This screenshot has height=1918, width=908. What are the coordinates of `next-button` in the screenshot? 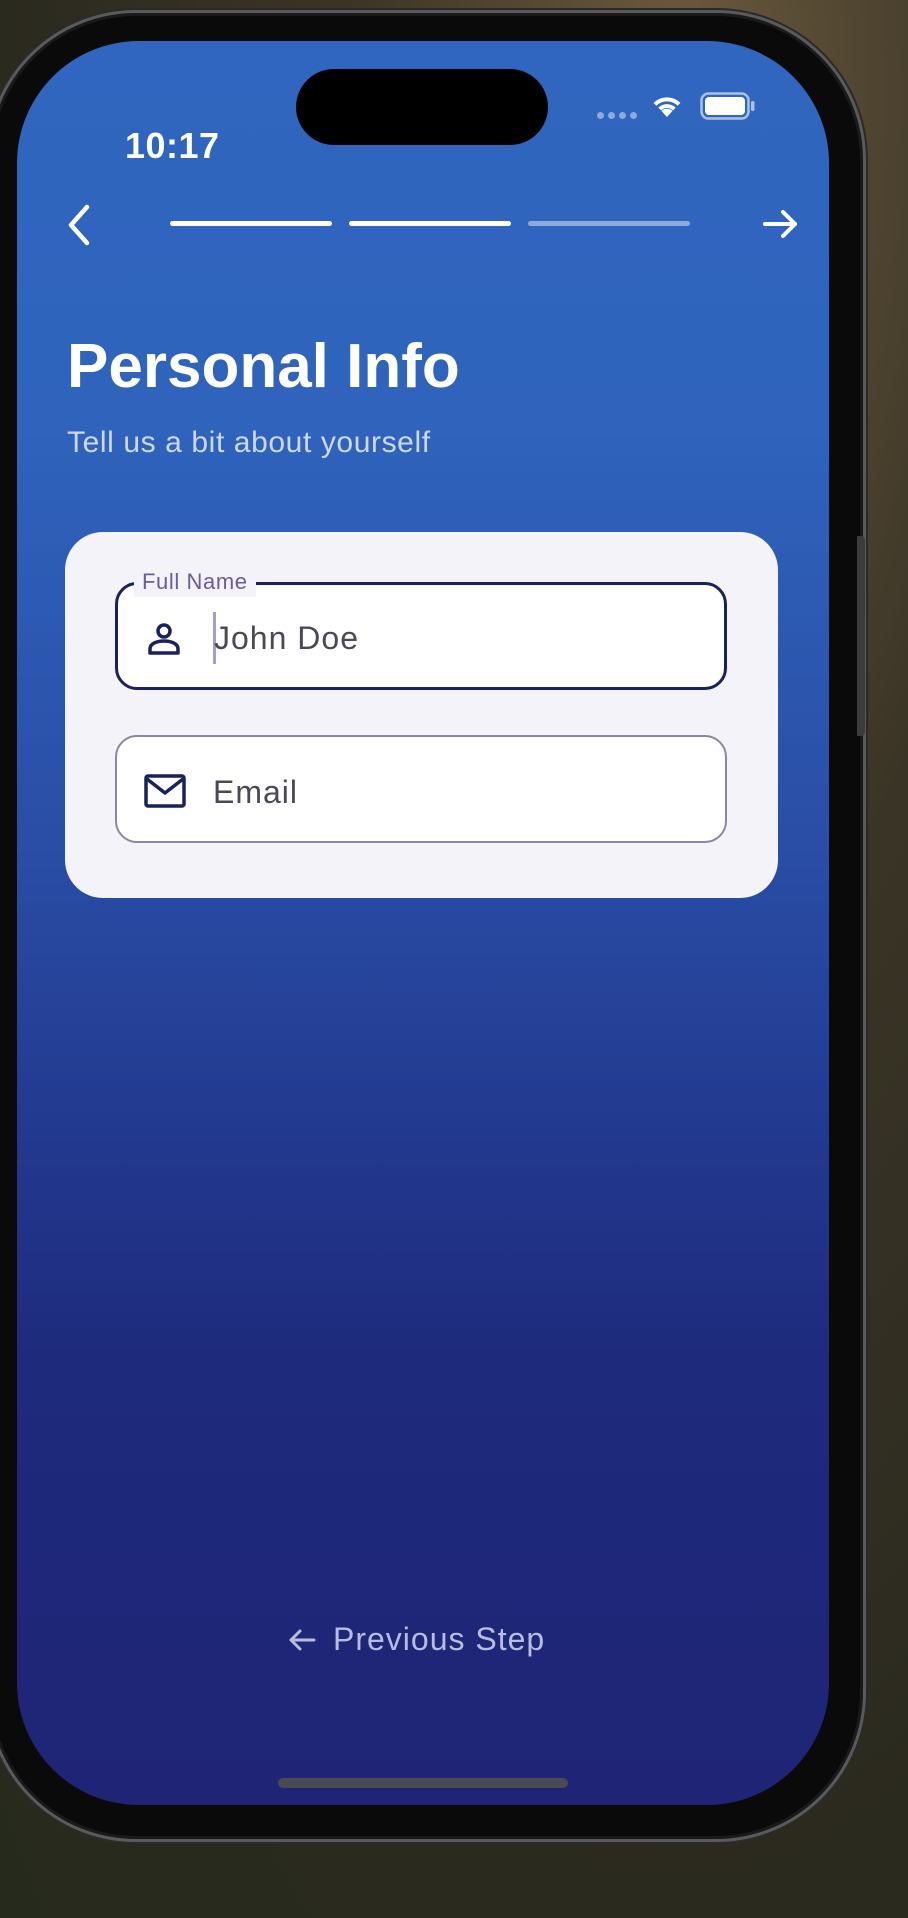 It's located at (780, 224).